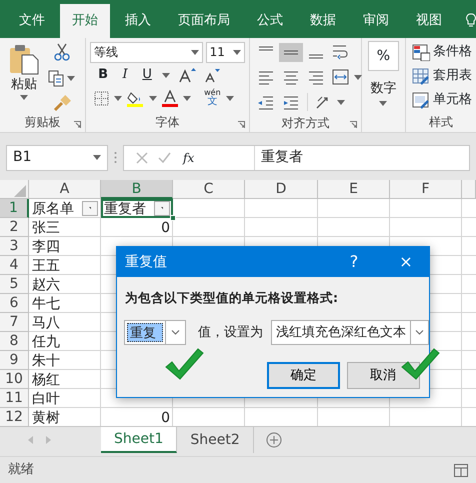 Image resolution: width=476 pixels, height=483 pixels. I want to click on column-header: B, so click(137, 189).